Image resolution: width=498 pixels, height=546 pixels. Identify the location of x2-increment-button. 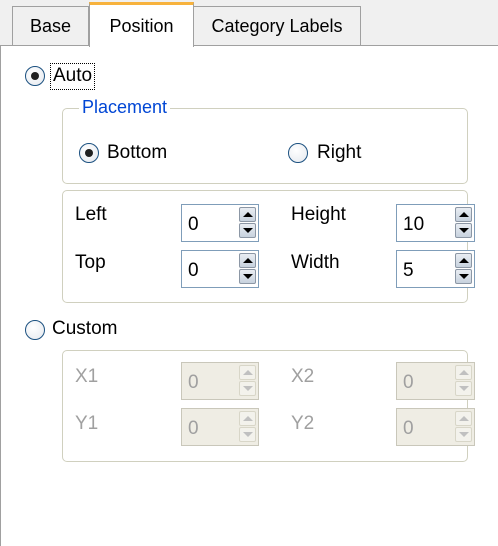
(463, 372).